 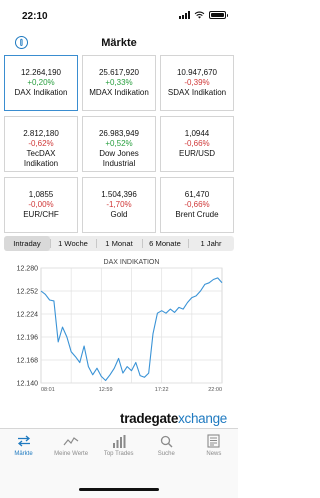 What do you see at coordinates (35, 16) in the screenshot?
I see `status-time: 22:10` at bounding box center [35, 16].